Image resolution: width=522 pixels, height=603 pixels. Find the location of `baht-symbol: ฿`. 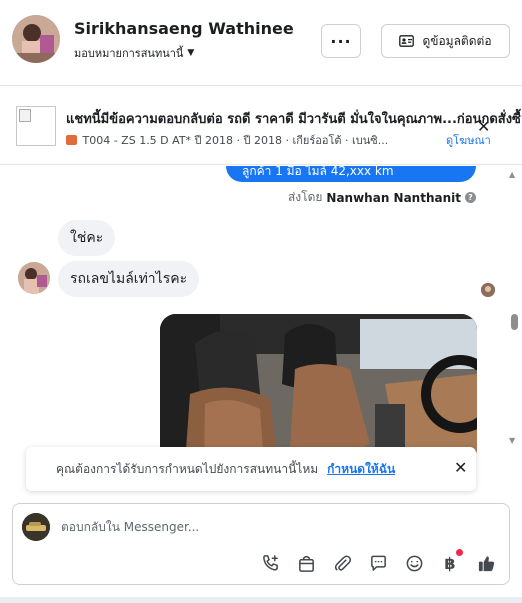

baht-symbol: ฿ is located at coordinates (450, 563).